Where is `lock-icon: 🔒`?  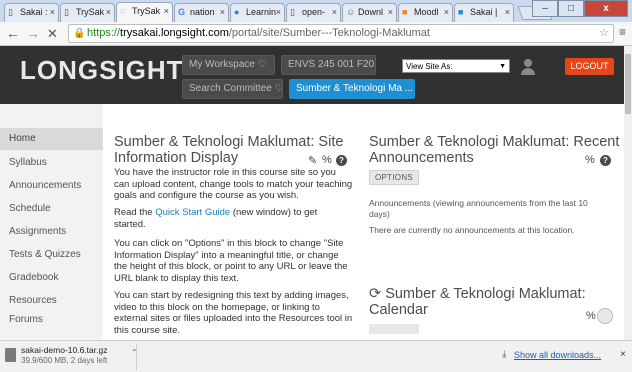
lock-icon: 🔒 is located at coordinates (79, 33).